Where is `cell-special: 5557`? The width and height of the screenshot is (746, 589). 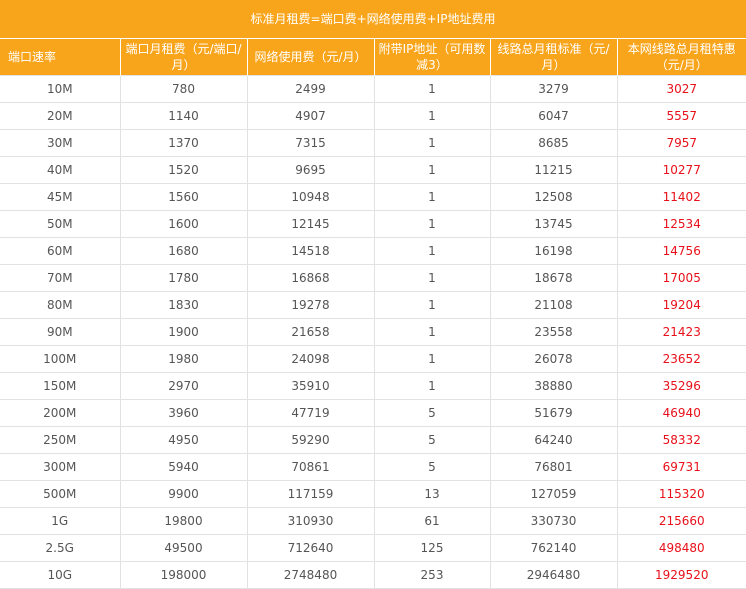 cell-special: 5557 is located at coordinates (681, 116).